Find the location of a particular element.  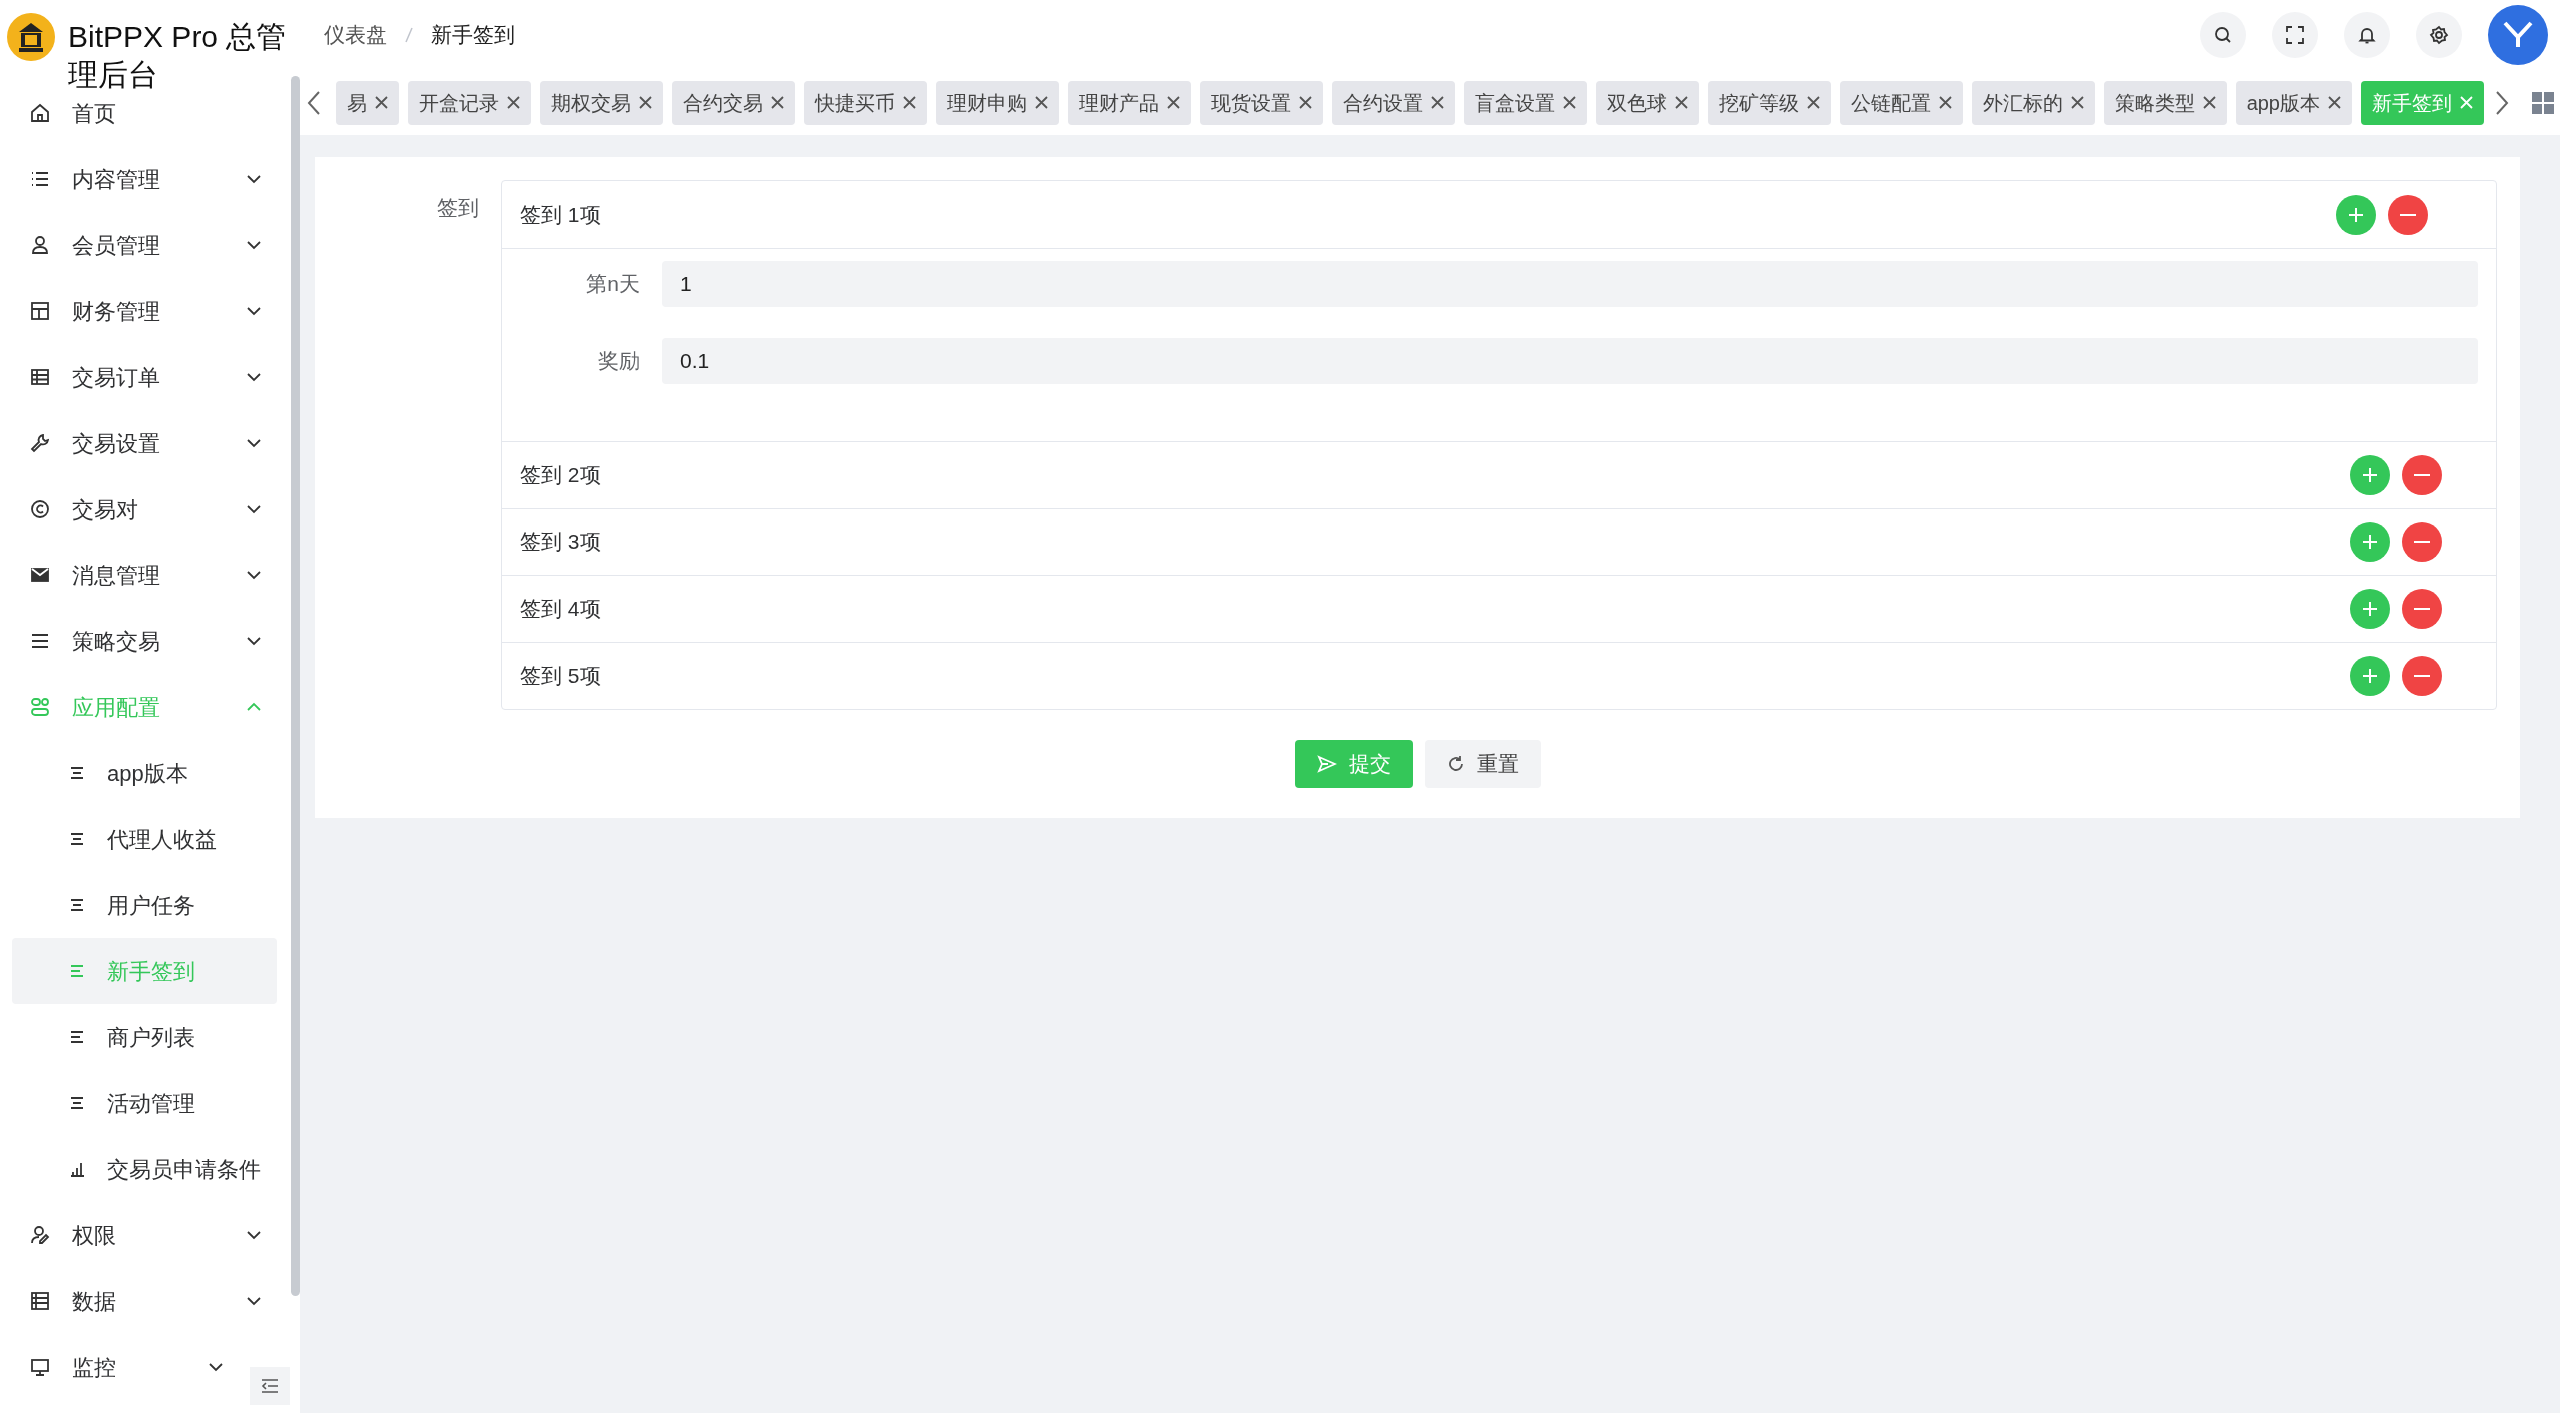

scroll-right-icon is located at coordinates (2502, 102).